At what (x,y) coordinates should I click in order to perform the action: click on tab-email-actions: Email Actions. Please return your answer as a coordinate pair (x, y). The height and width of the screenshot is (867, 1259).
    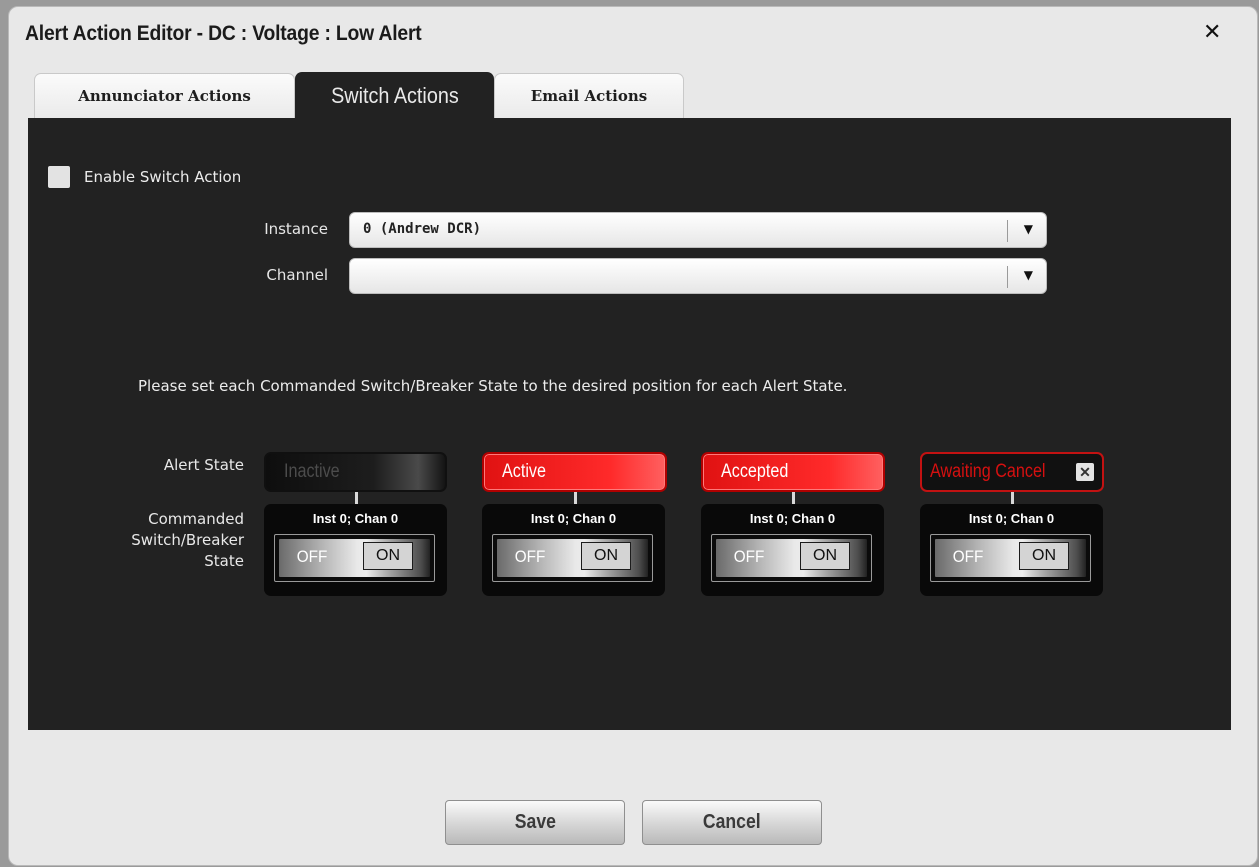
    Looking at the image, I should click on (589, 95).